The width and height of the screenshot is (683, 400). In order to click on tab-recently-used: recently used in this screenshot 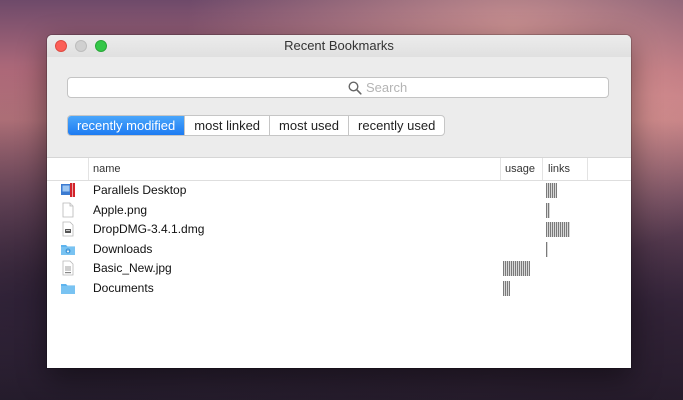, I will do `click(396, 125)`.